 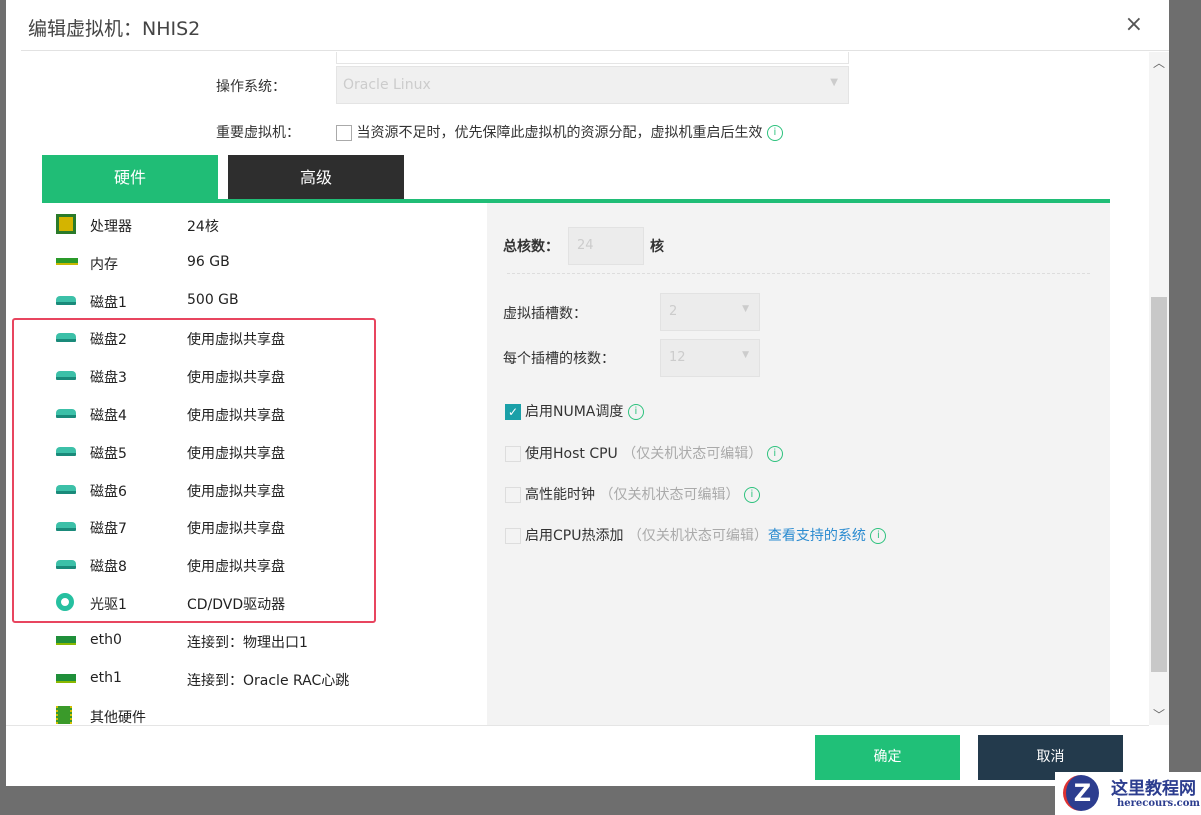 I want to click on dialog-title: 编辑虚拟机：NHIS2, so click(x=114, y=29).